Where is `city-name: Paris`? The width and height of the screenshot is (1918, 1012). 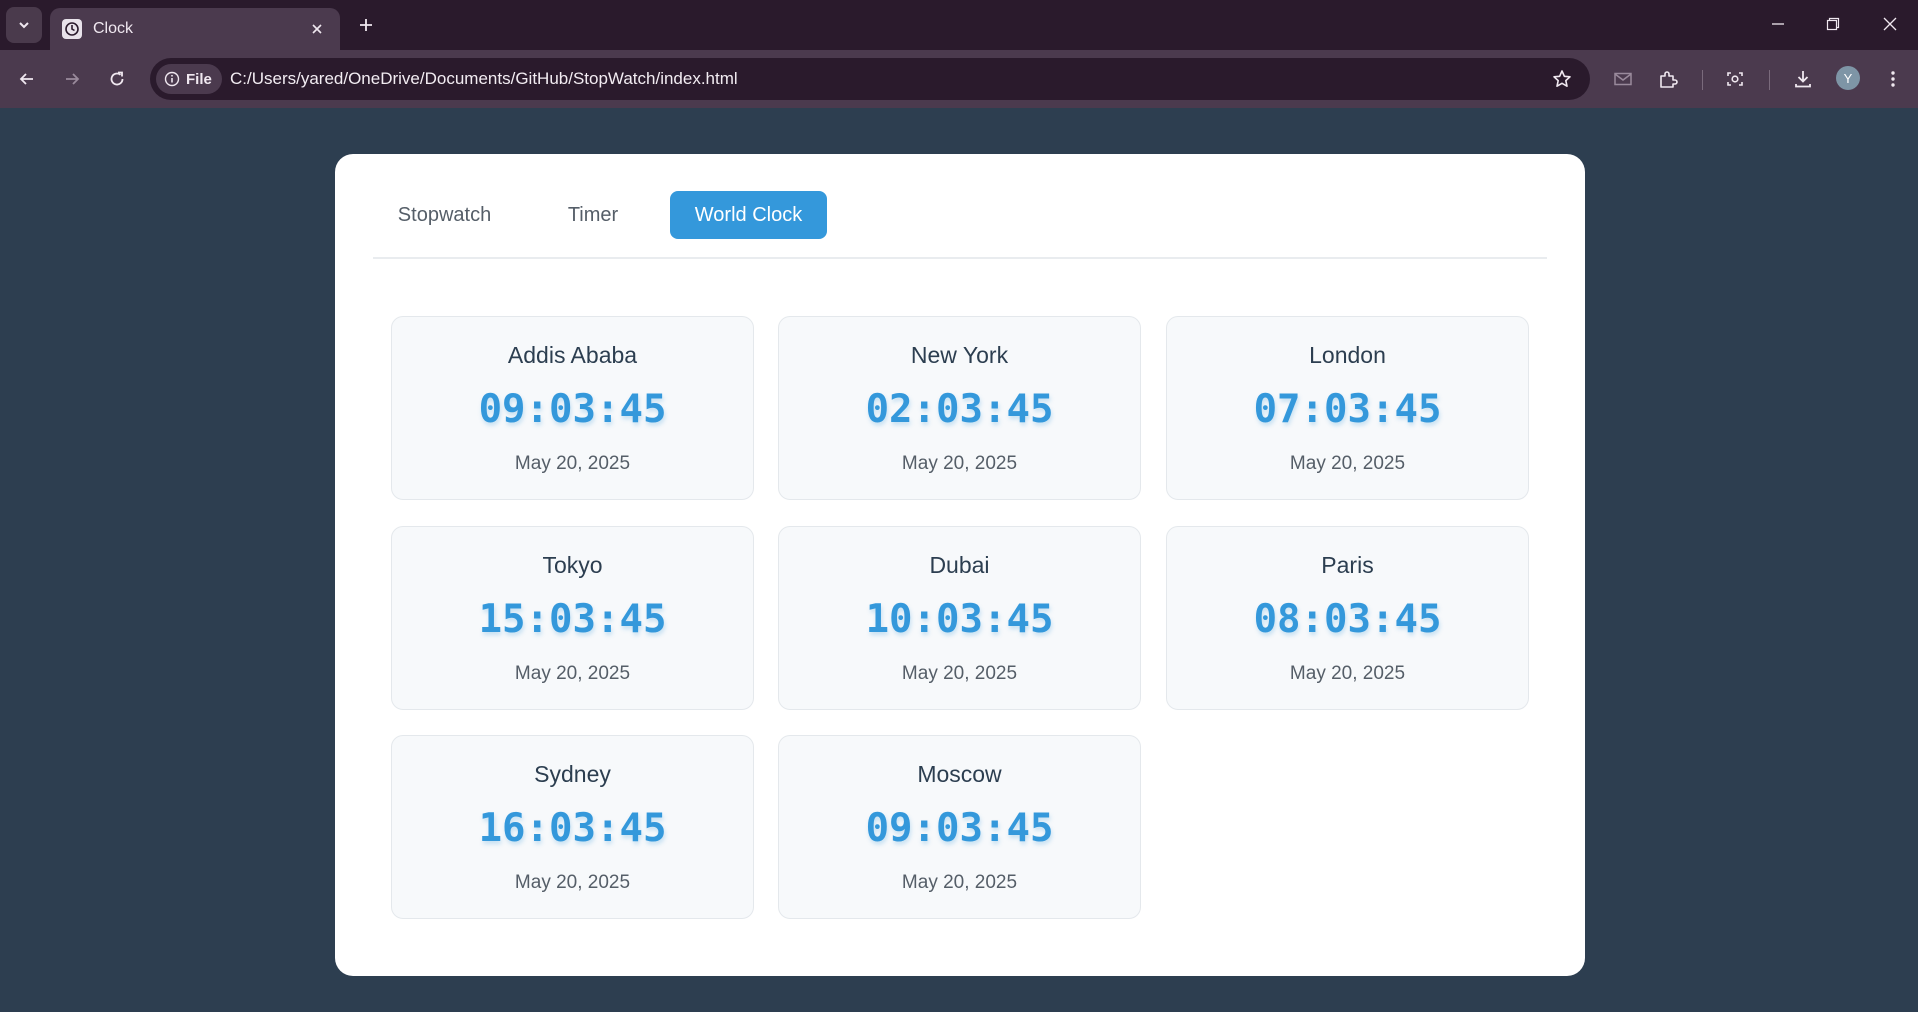
city-name: Paris is located at coordinates (1347, 565).